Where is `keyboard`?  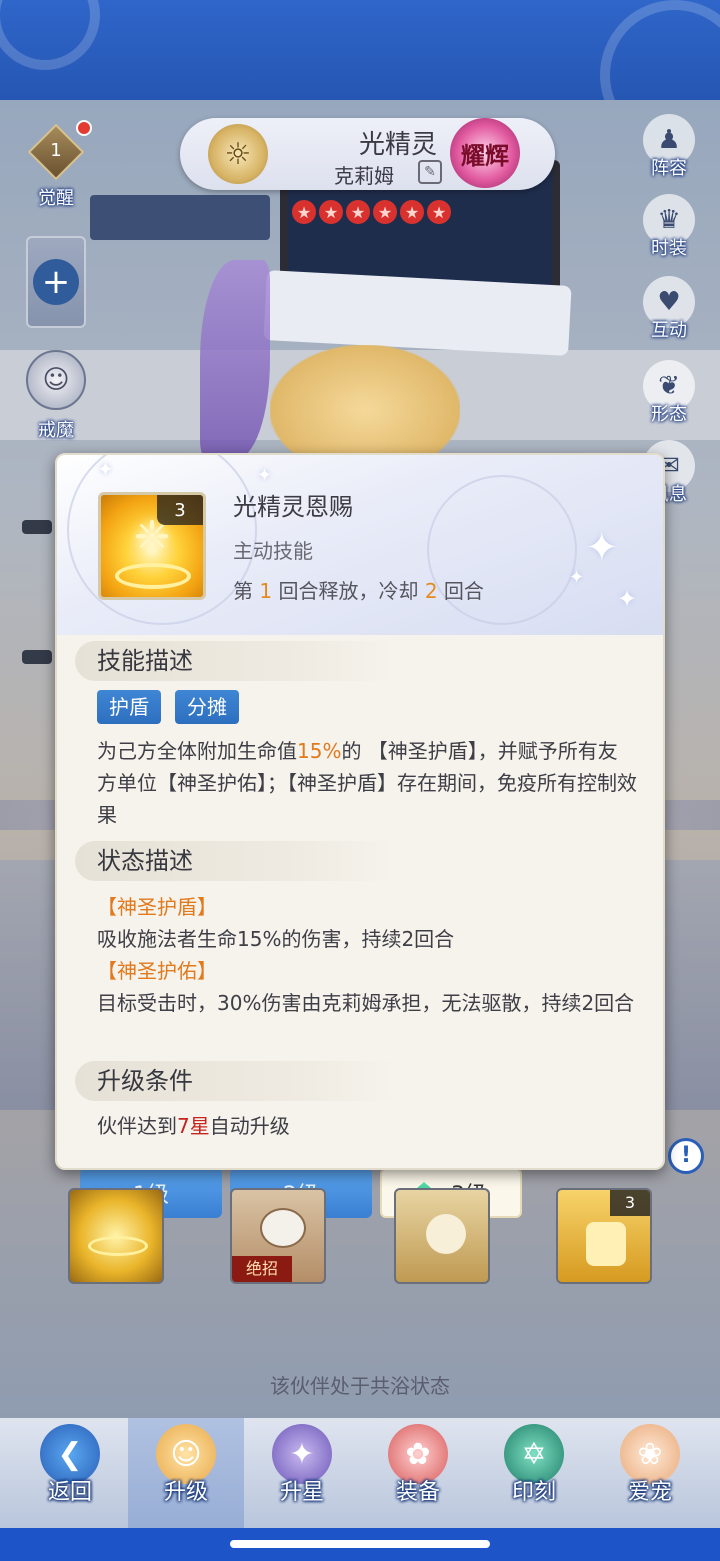
keyboard is located at coordinates (417, 313).